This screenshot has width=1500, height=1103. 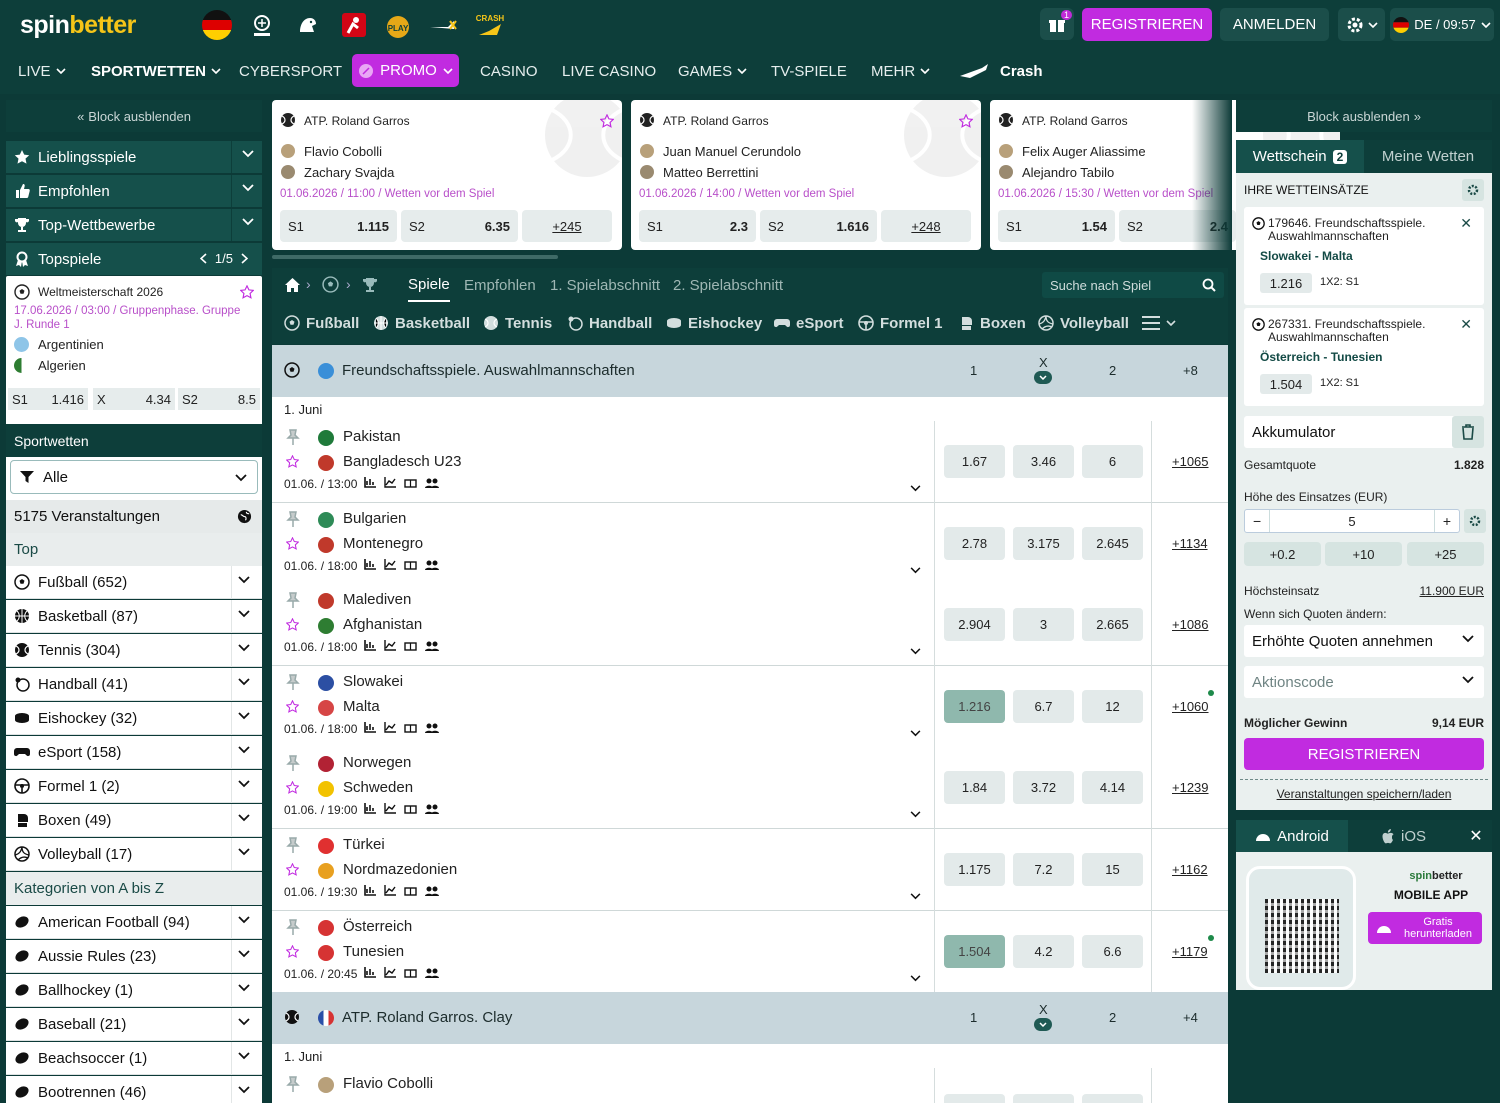 I want to click on odd-x-button: 3.72, so click(x=1043, y=788).